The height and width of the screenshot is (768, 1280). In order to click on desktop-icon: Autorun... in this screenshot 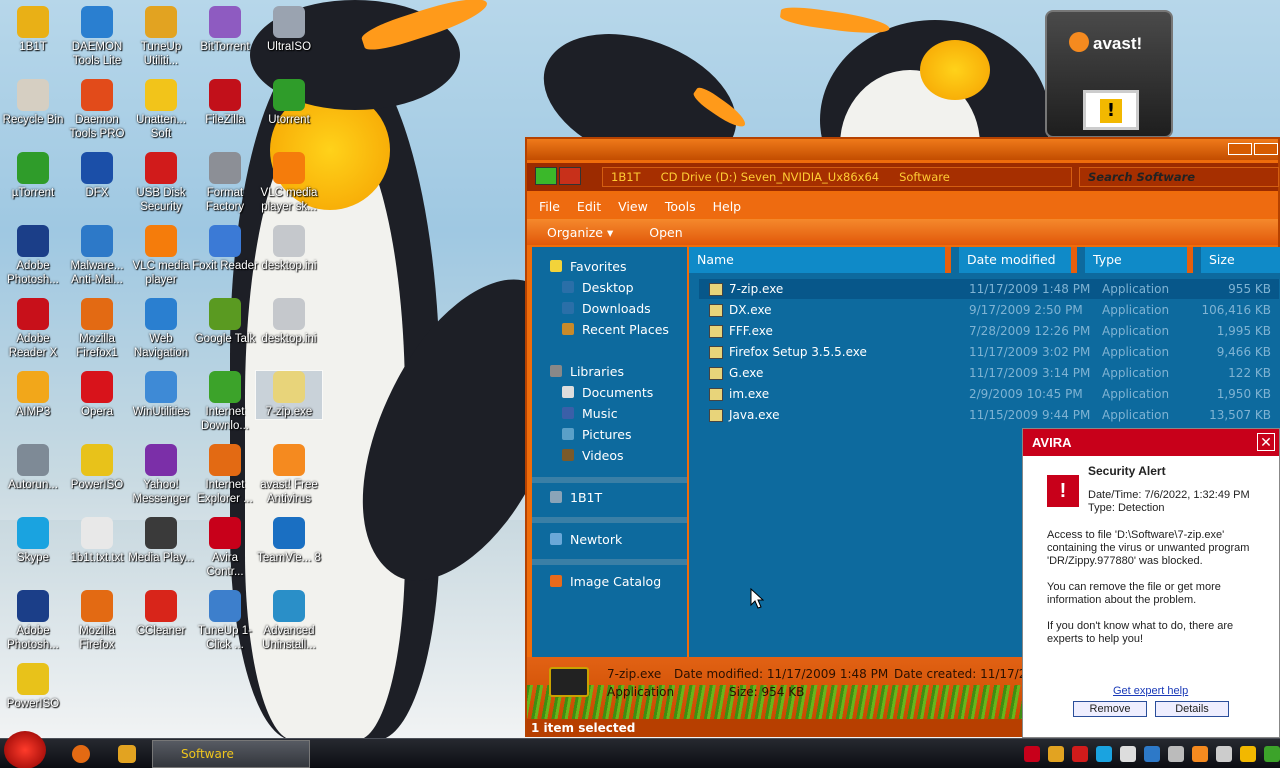, I will do `click(33, 468)`.